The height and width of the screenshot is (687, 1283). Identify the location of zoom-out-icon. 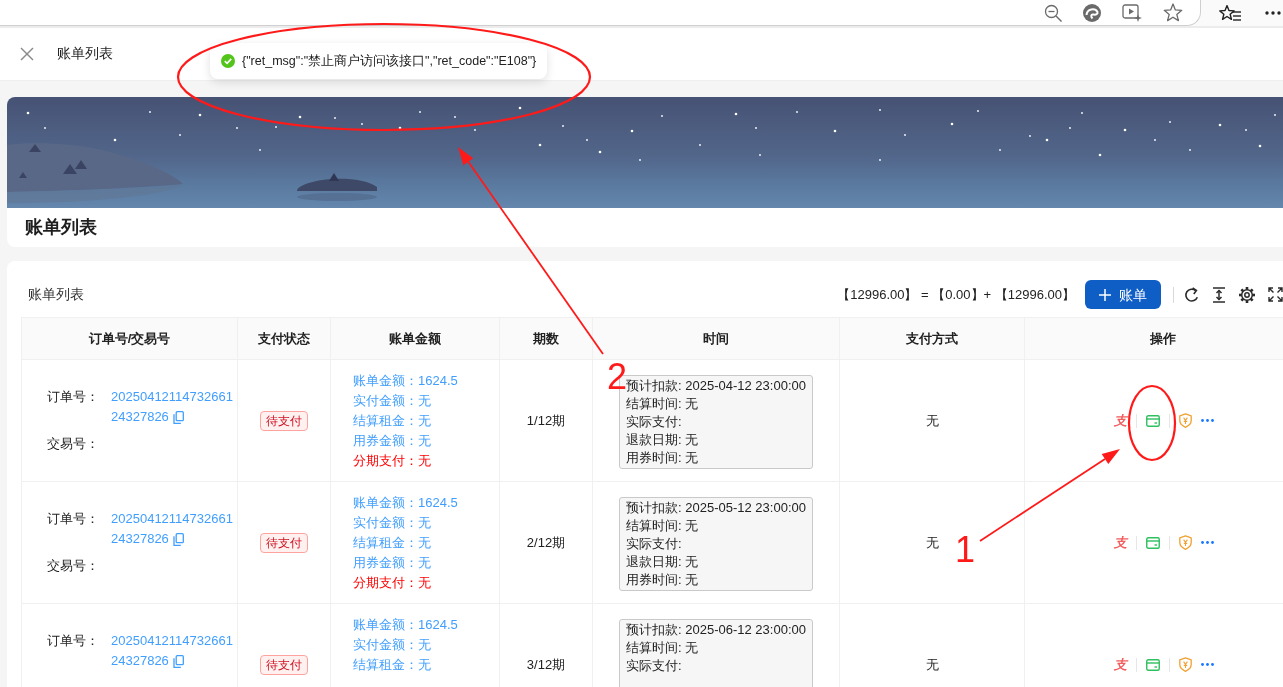
(1053, 12).